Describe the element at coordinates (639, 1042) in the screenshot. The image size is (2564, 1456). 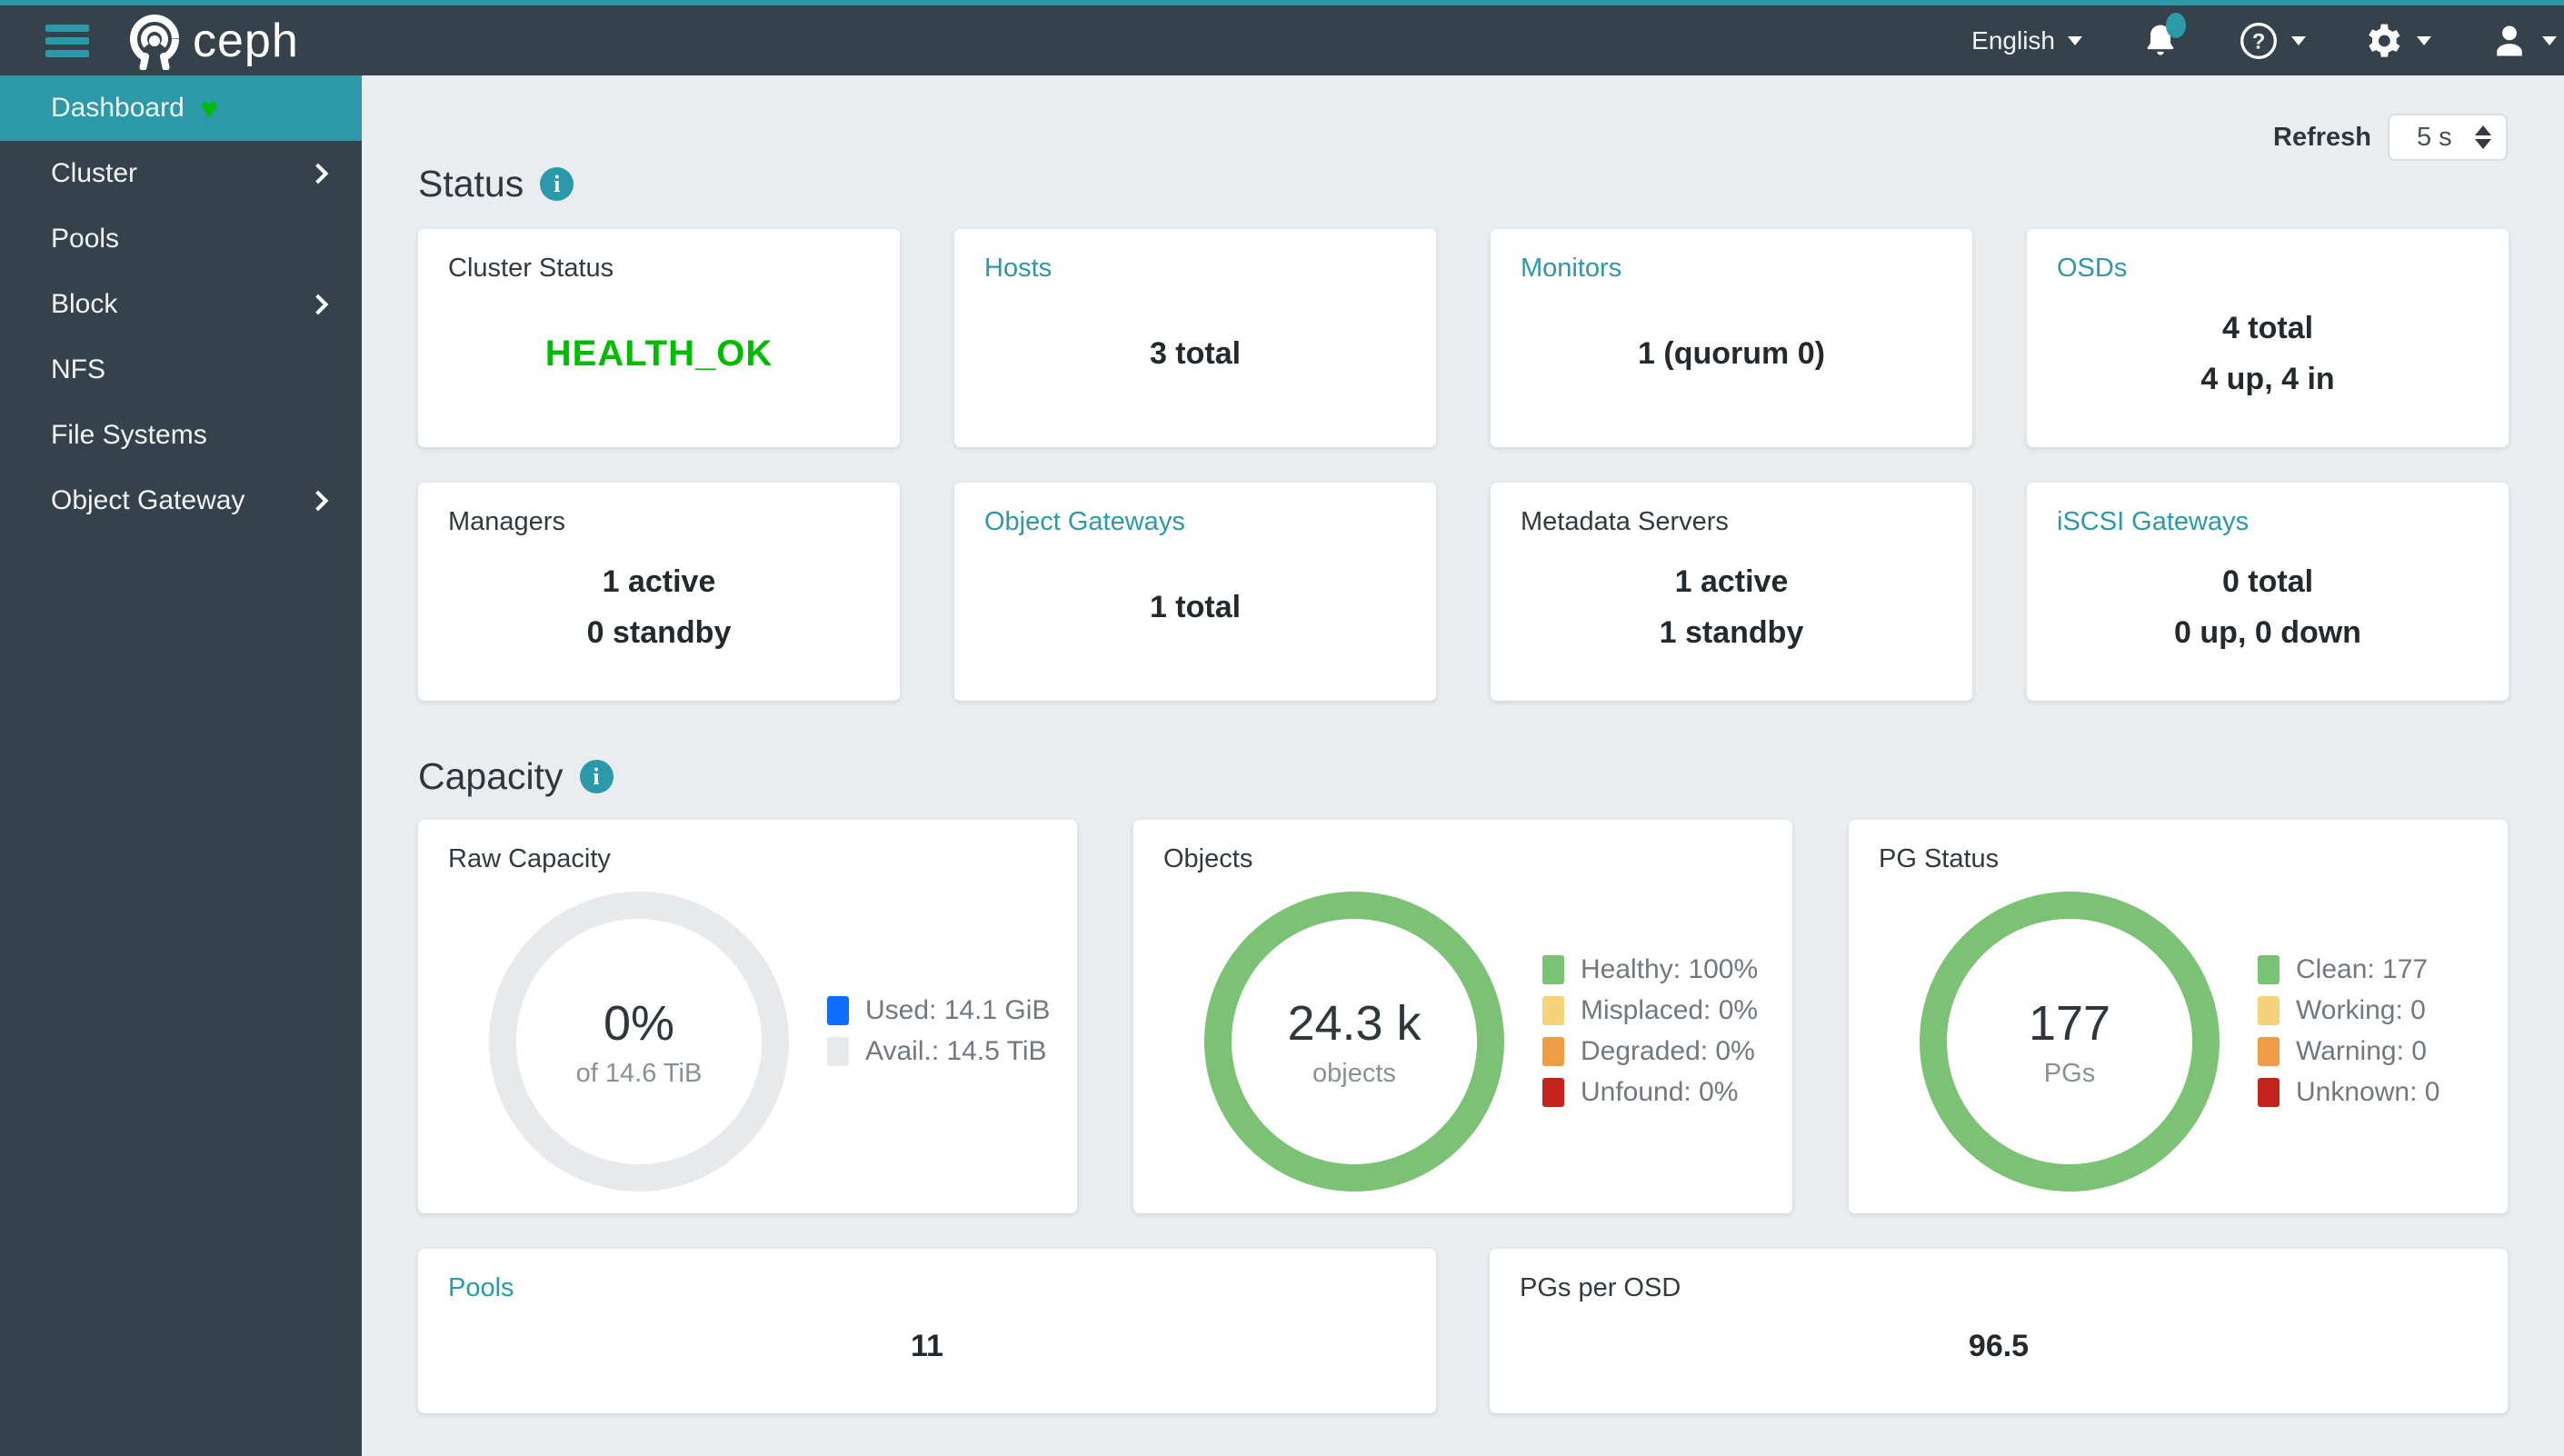
I see `raw-capacity-donut-label: 0% of 14.6 TiB` at that location.